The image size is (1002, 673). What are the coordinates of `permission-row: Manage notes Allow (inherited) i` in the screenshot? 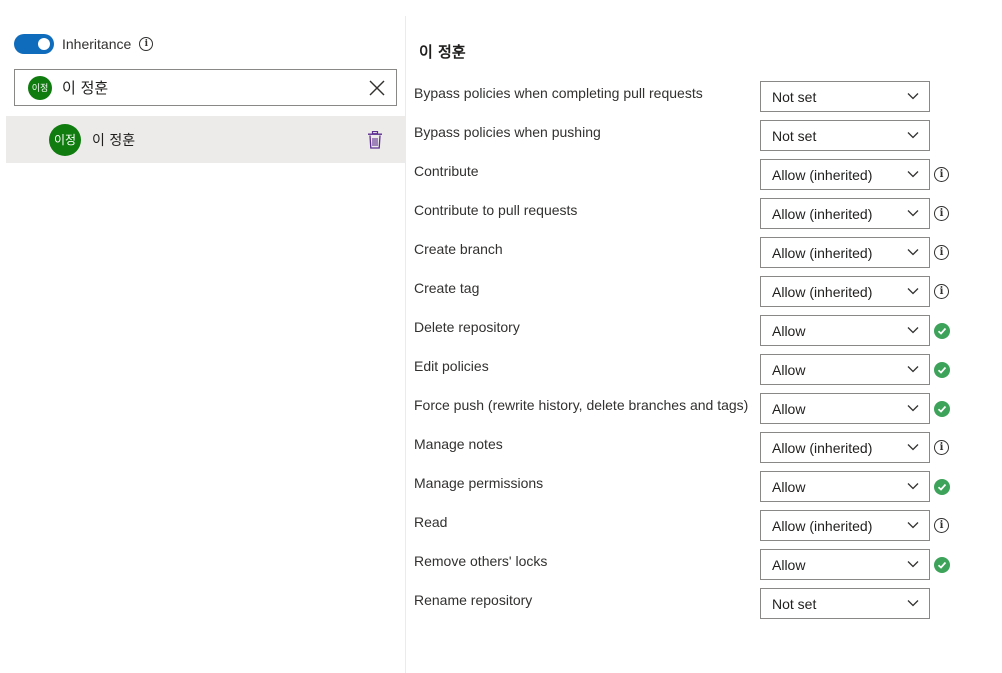 It's located at (694, 447).